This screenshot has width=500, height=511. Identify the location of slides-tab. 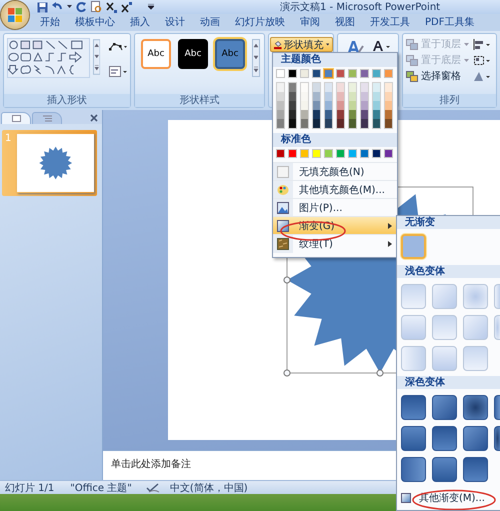
(16, 118).